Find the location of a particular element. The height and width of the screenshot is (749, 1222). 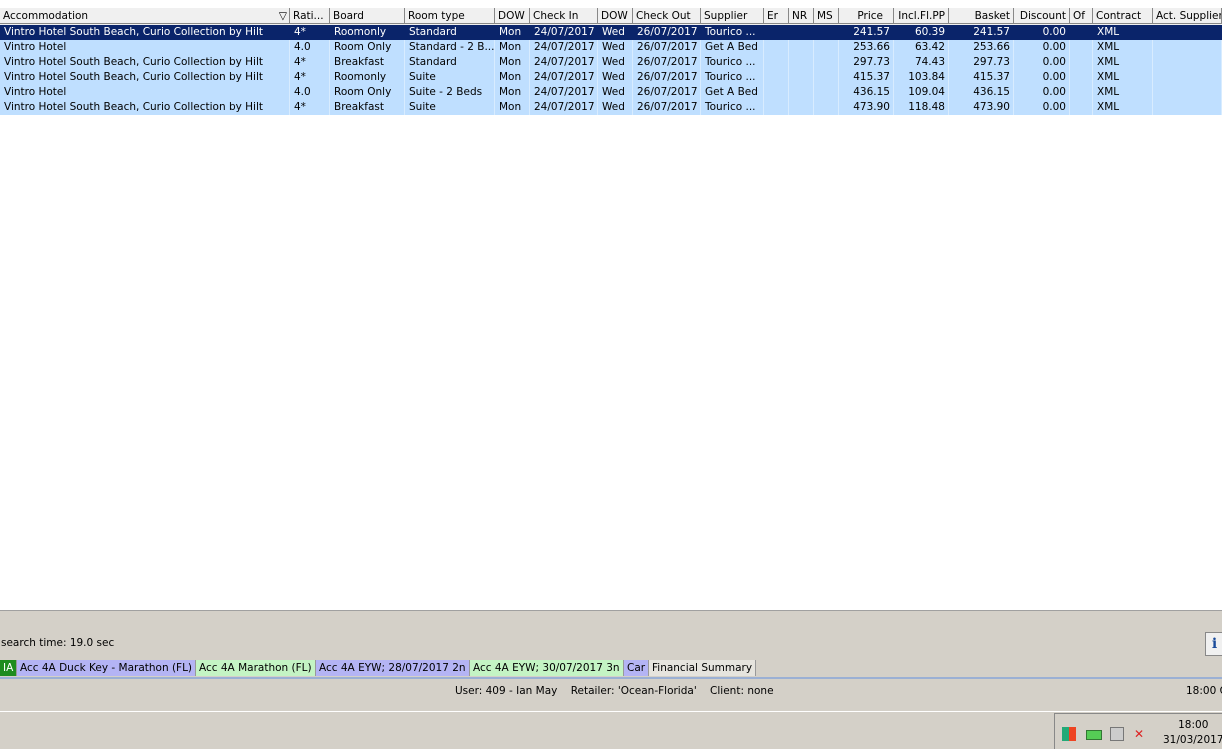

tab: Financial Summary is located at coordinates (703, 668).